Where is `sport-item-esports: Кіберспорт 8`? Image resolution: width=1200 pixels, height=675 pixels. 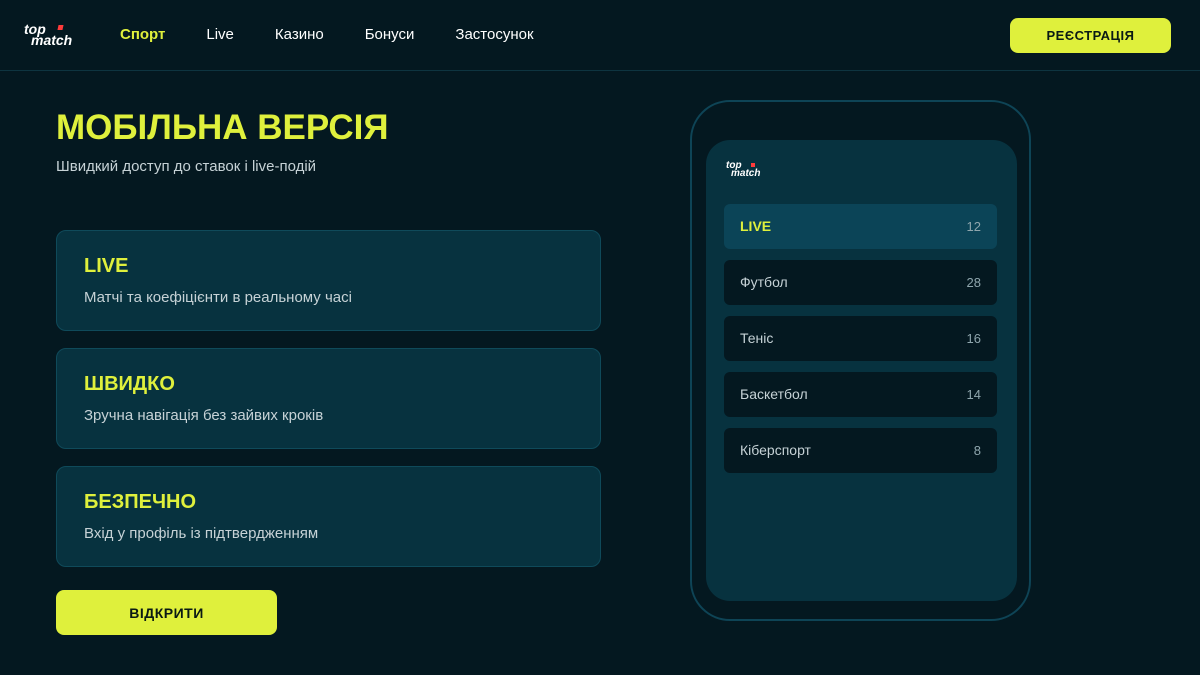
sport-item-esports: Кіберспорт 8 is located at coordinates (860, 450).